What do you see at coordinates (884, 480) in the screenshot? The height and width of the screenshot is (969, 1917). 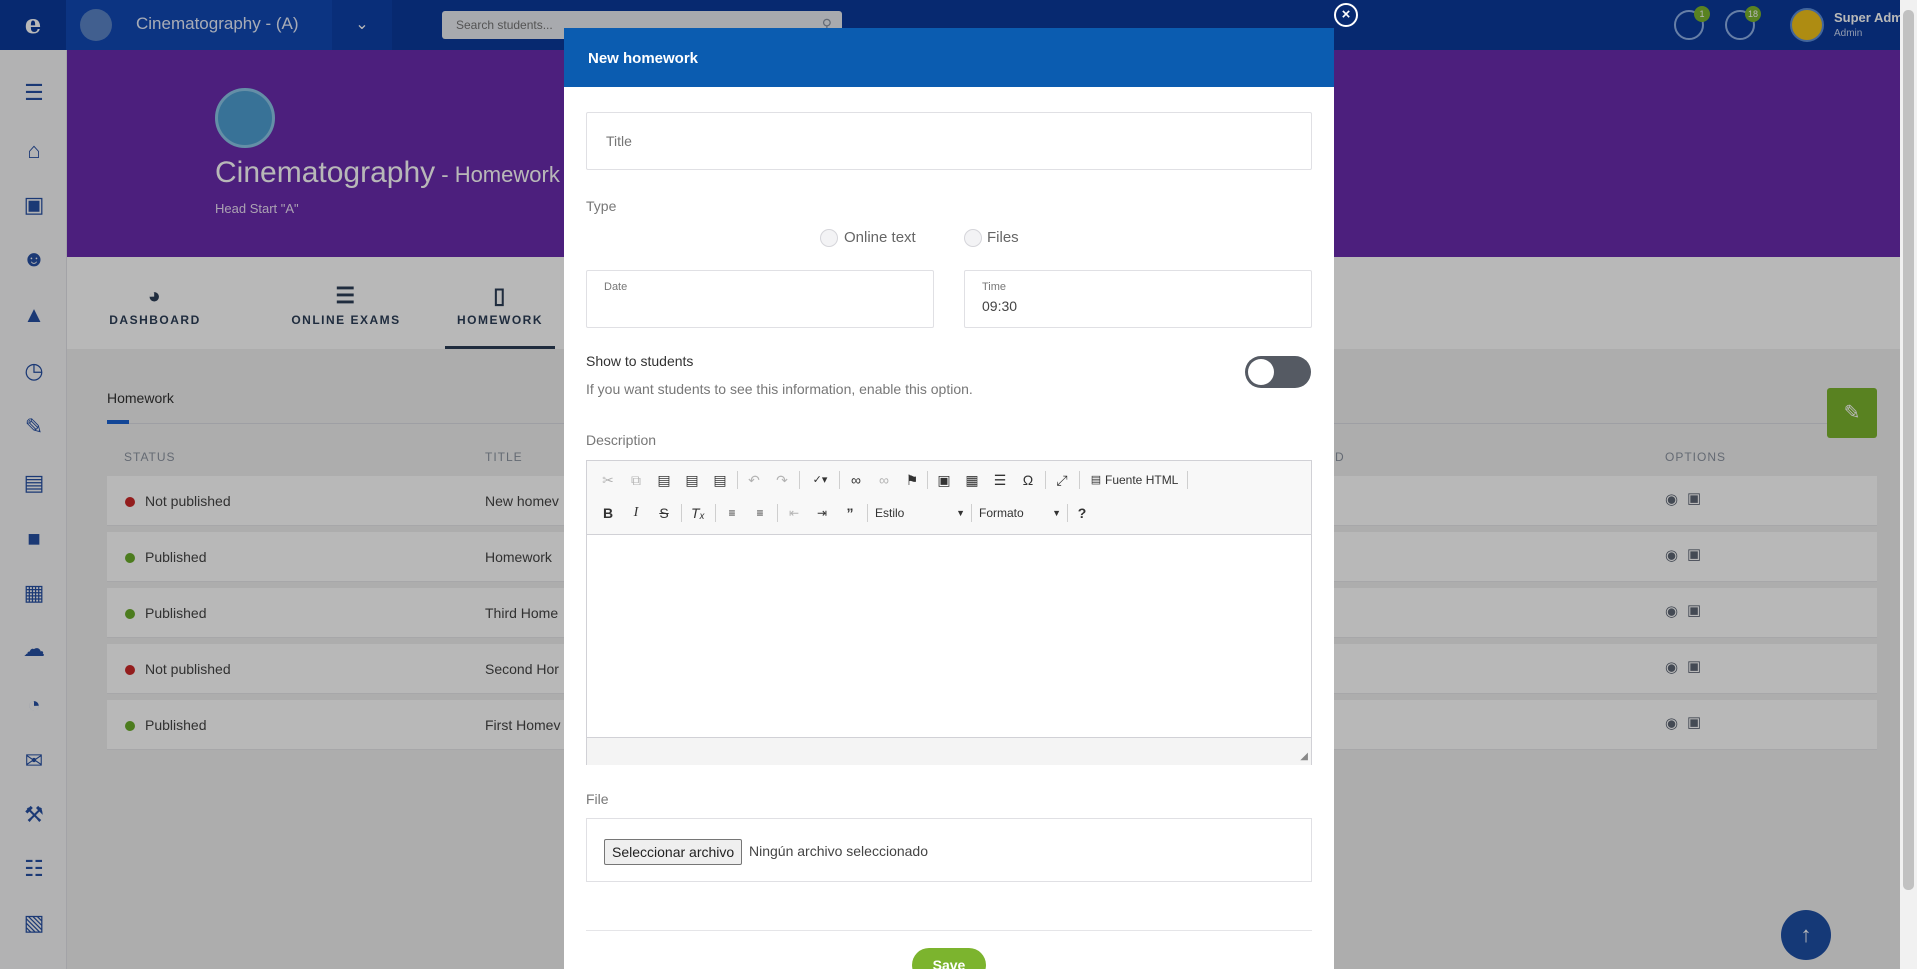 I see `unlink-icon: ∞` at bounding box center [884, 480].